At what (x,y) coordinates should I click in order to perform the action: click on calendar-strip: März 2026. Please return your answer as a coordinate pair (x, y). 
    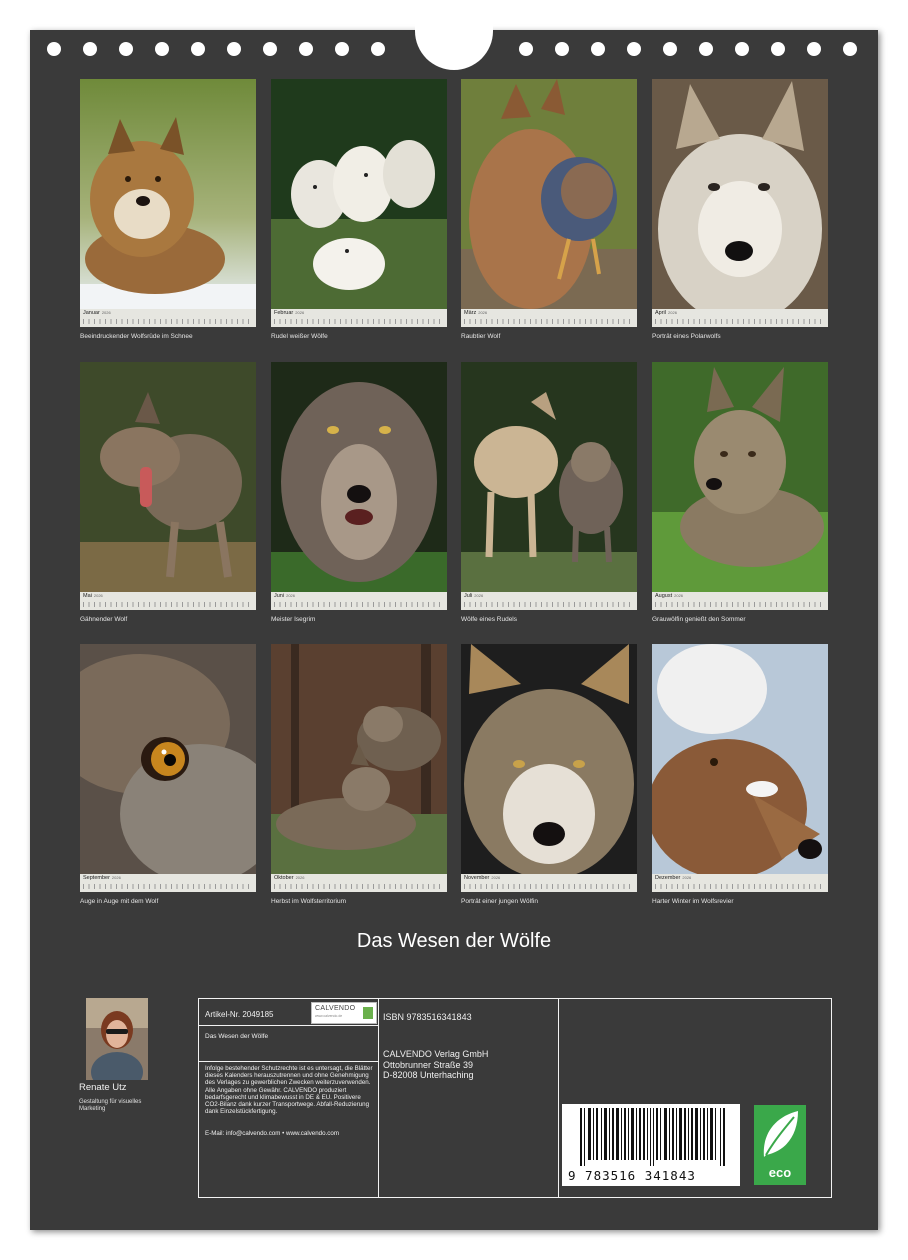
    Looking at the image, I should click on (549, 318).